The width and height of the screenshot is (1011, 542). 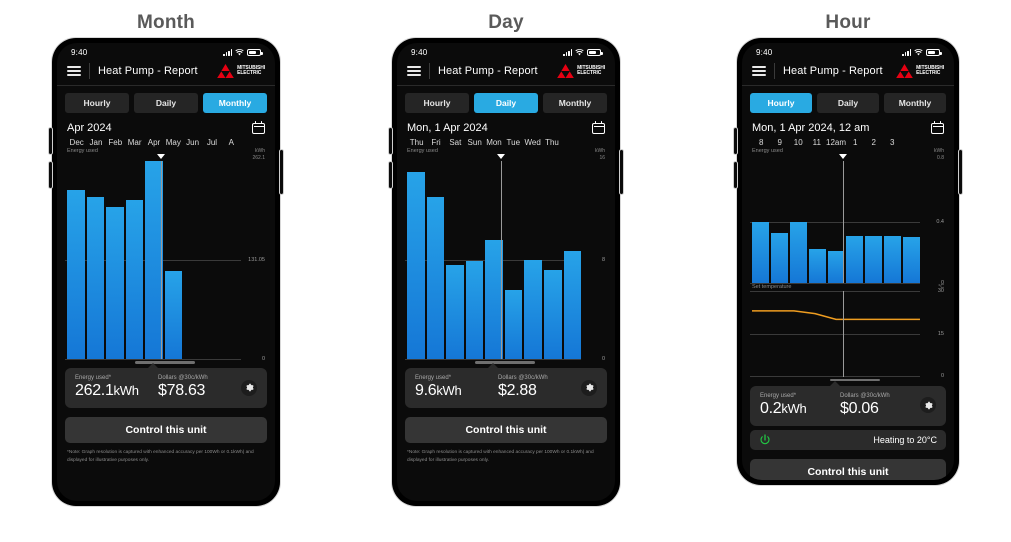 I want to click on energy-number: 262.1, so click(x=94, y=390).